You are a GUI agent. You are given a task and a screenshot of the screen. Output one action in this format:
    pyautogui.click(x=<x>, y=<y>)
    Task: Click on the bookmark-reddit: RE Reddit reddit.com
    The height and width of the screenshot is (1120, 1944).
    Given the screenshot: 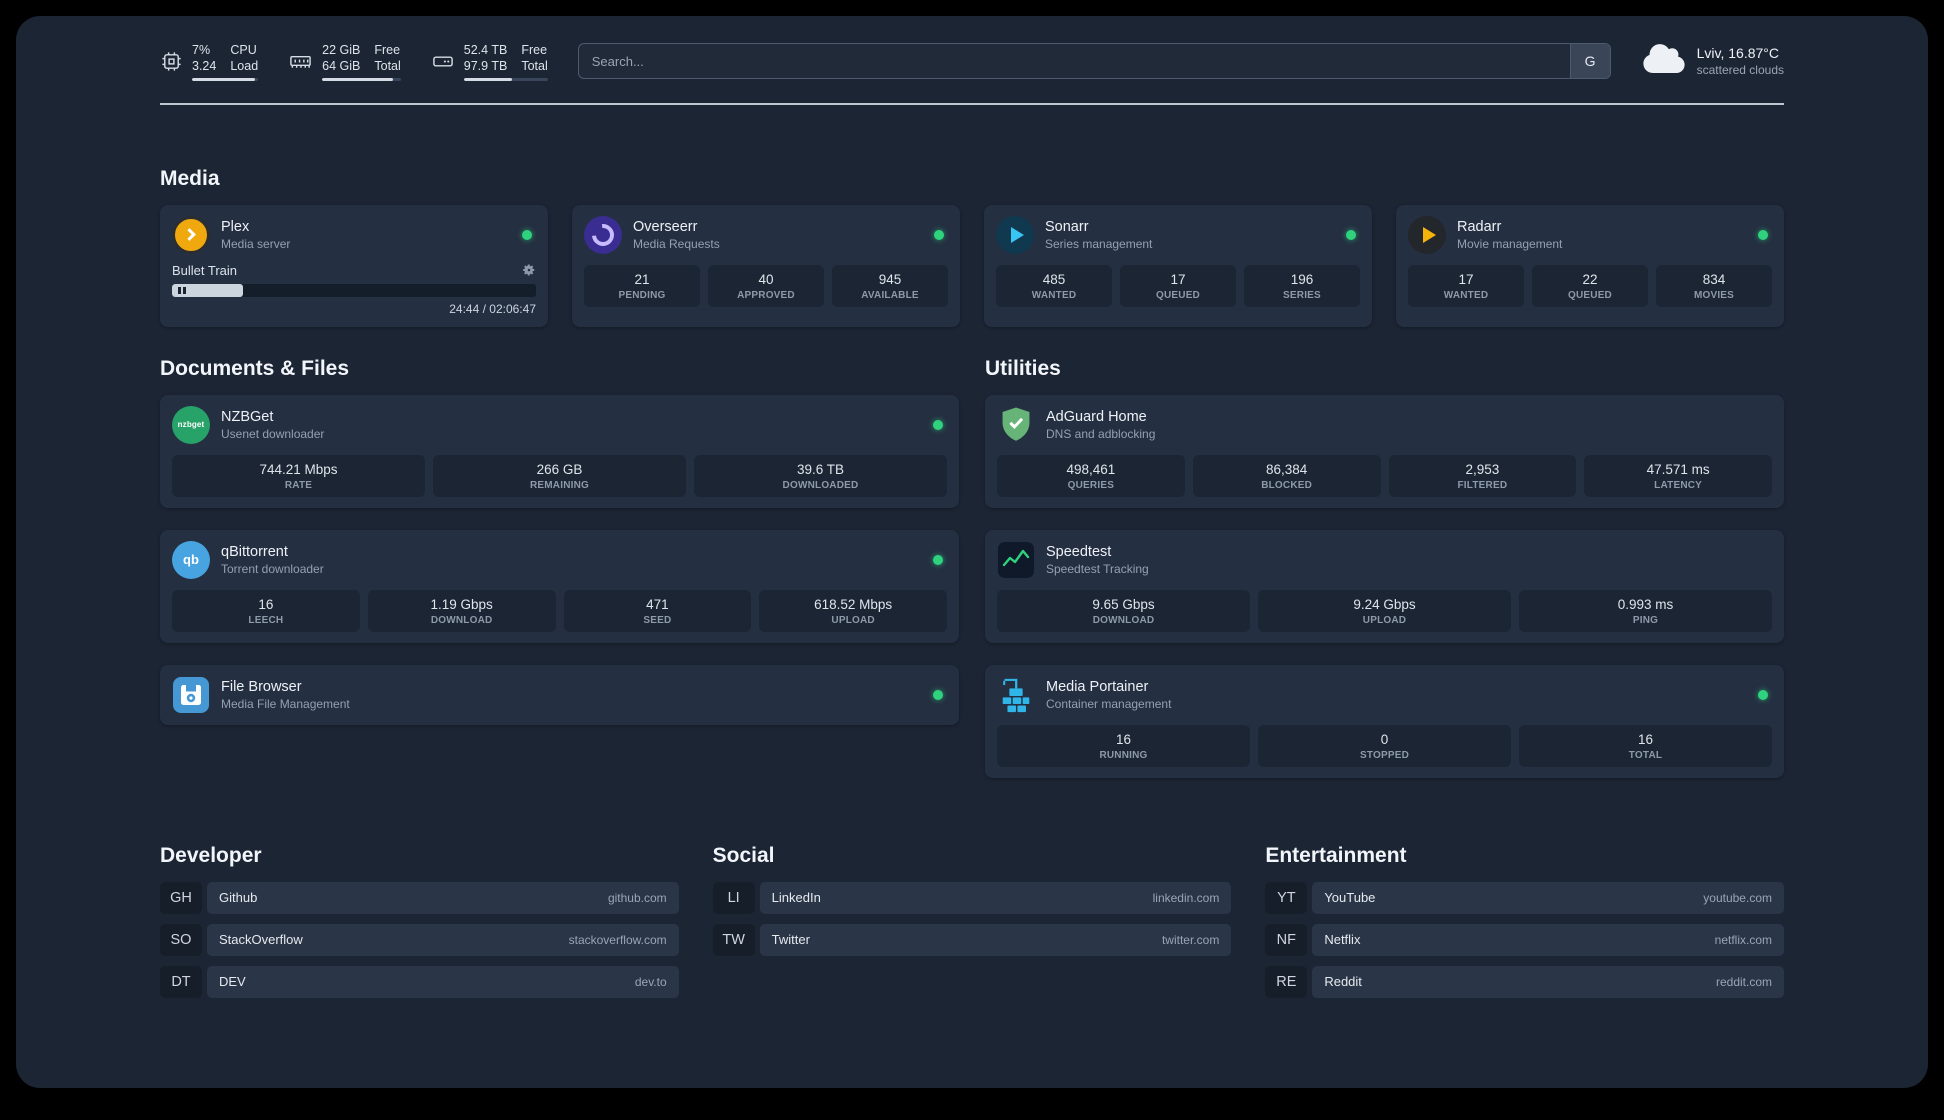 What is the action you would take?
    pyautogui.click(x=1524, y=981)
    